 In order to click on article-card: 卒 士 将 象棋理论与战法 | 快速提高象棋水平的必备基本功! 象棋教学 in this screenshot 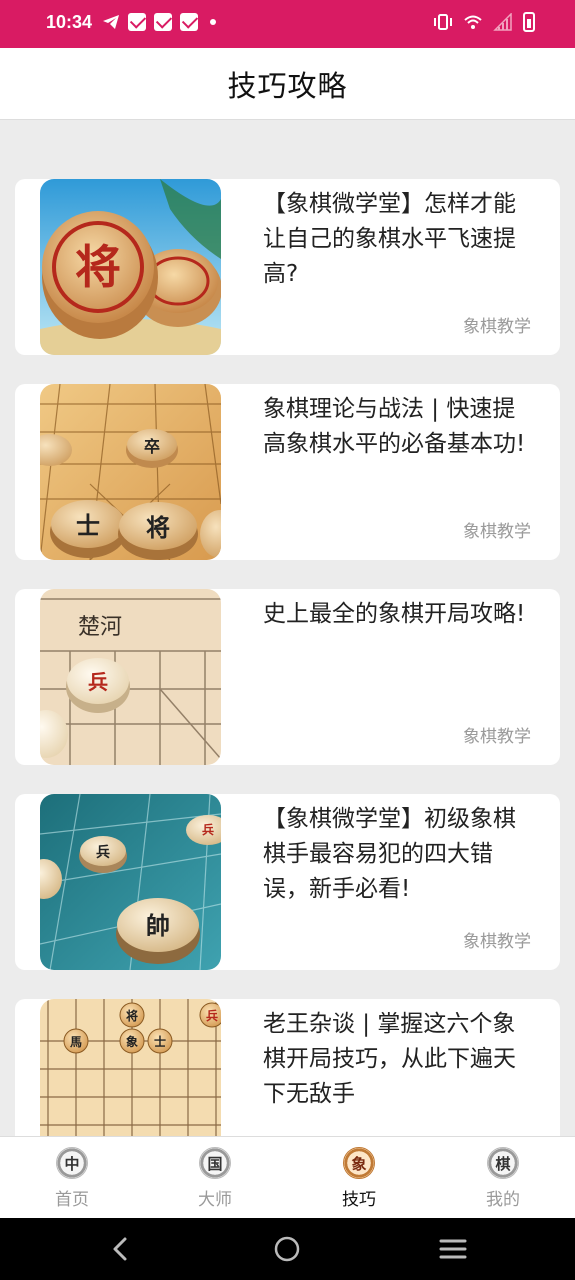, I will do `click(287, 472)`.